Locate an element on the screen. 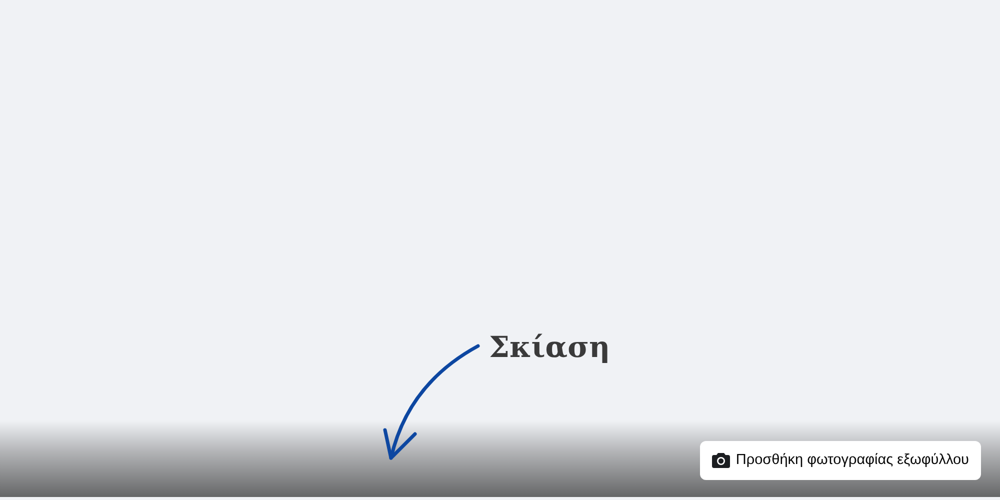  camera-icon is located at coordinates (721, 460).